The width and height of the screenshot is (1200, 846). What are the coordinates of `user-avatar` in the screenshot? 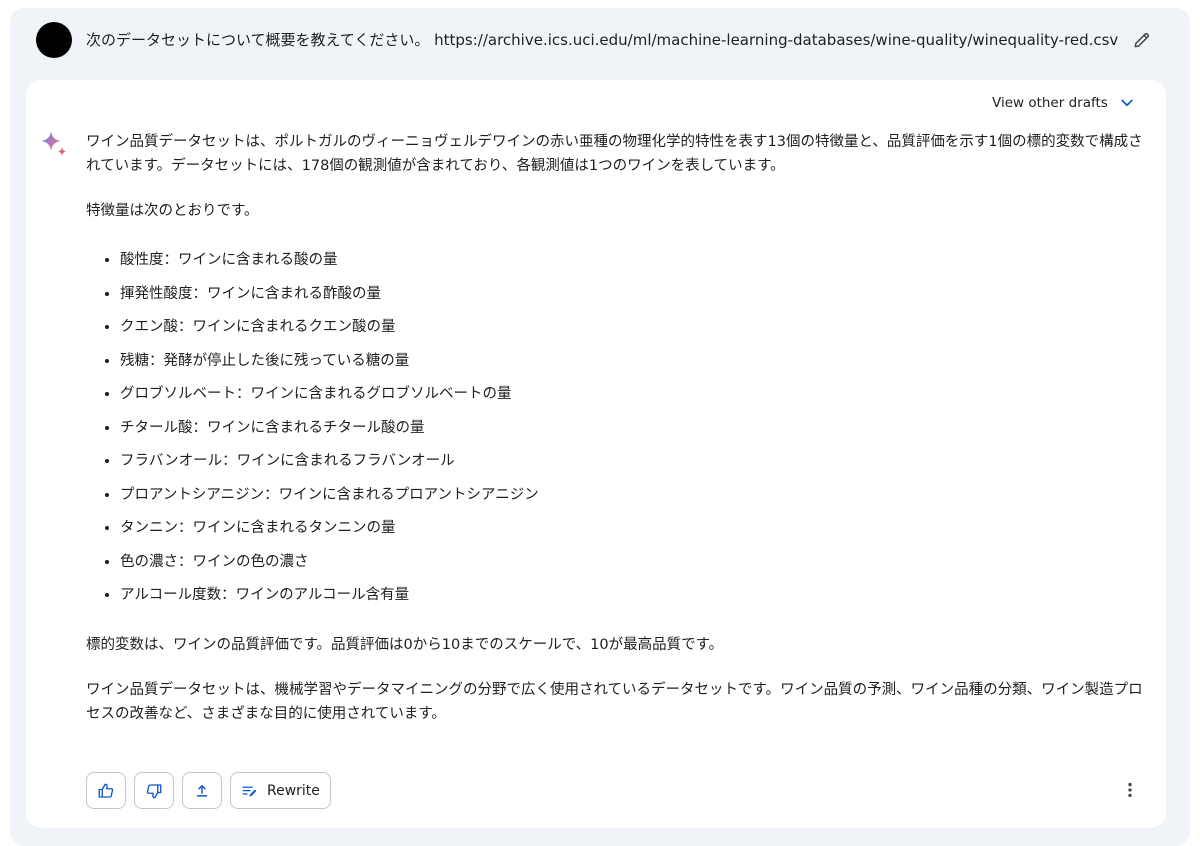 It's located at (54, 40).